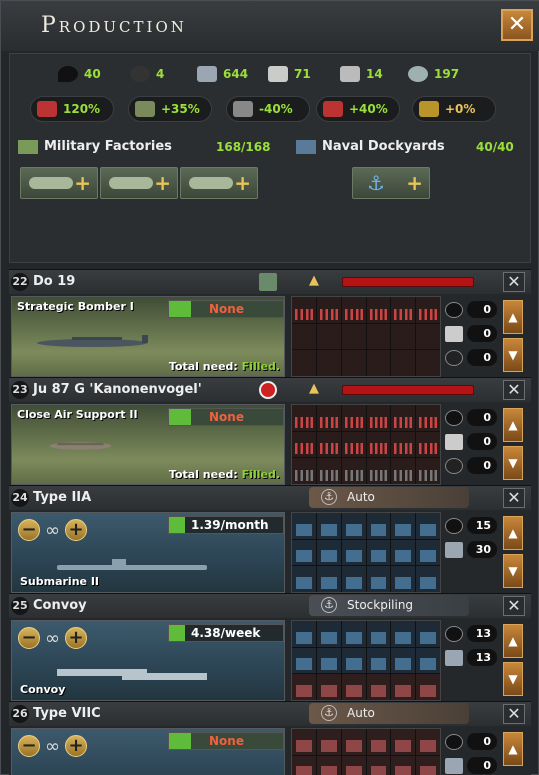 The width and height of the screenshot is (539, 775). I want to click on resource-value: 197, so click(447, 74).